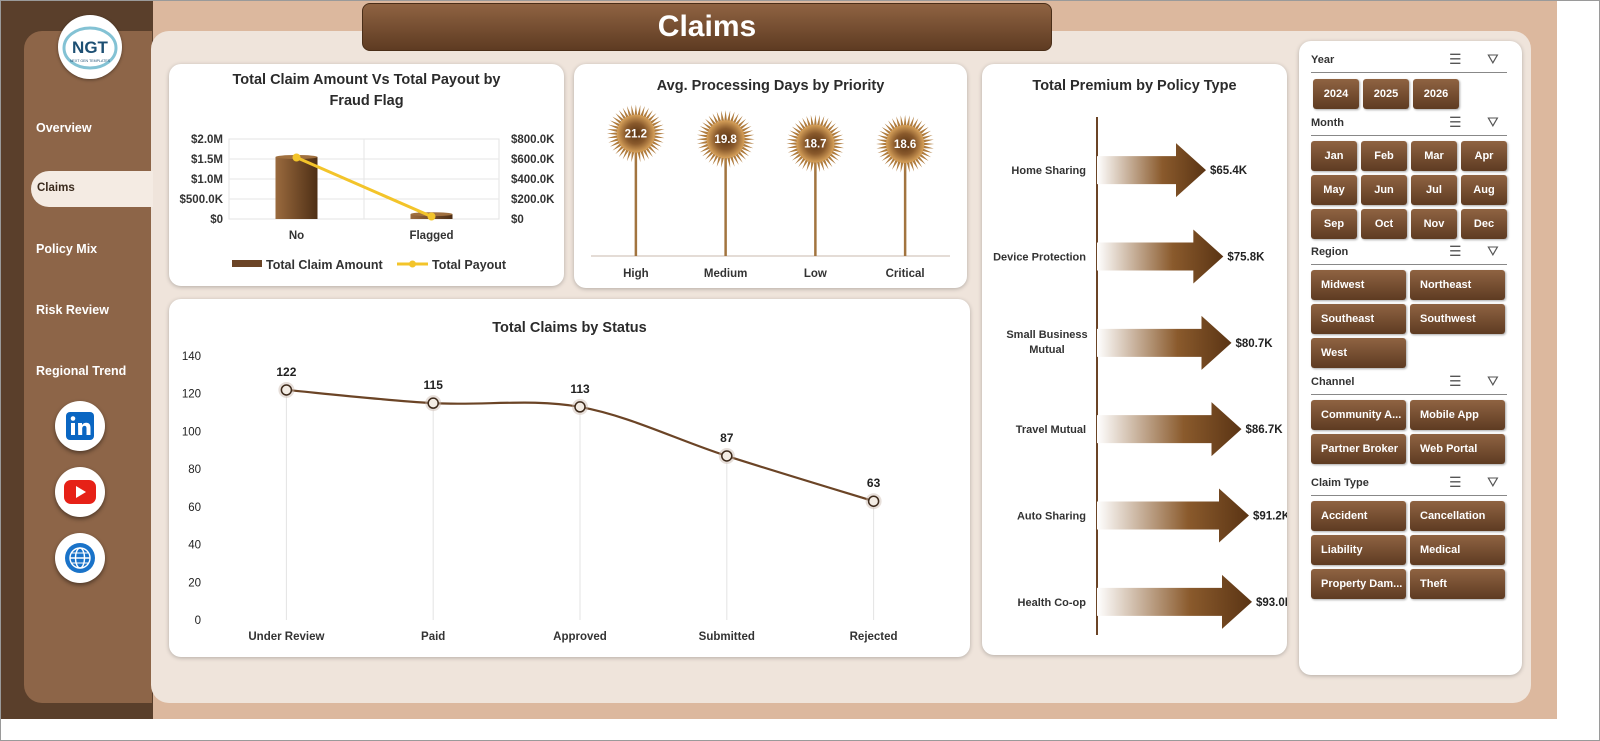 This screenshot has height=741, width=1600. What do you see at coordinates (1229, 171) in the screenshot?
I see `chart3-data-label: $65.4K` at bounding box center [1229, 171].